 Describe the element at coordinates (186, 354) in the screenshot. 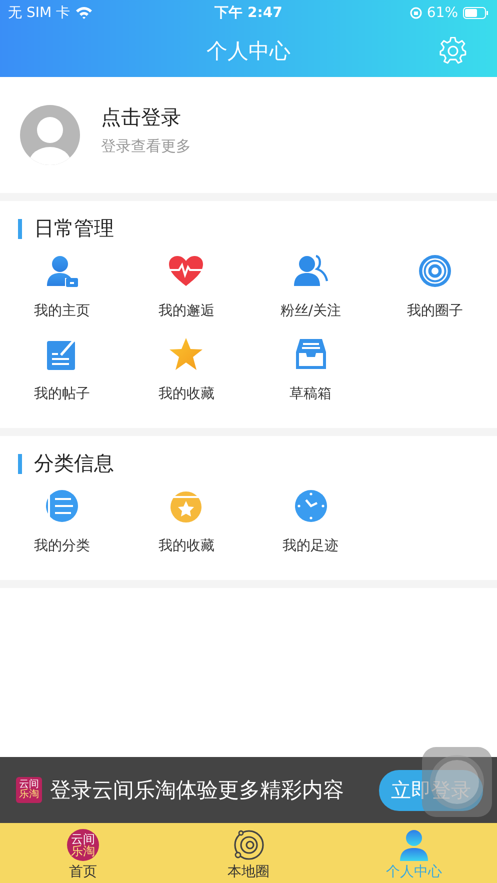

I see `star-icon` at that location.